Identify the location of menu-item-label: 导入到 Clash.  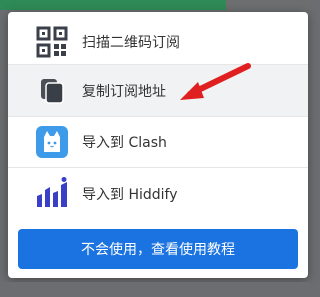
(124, 142).